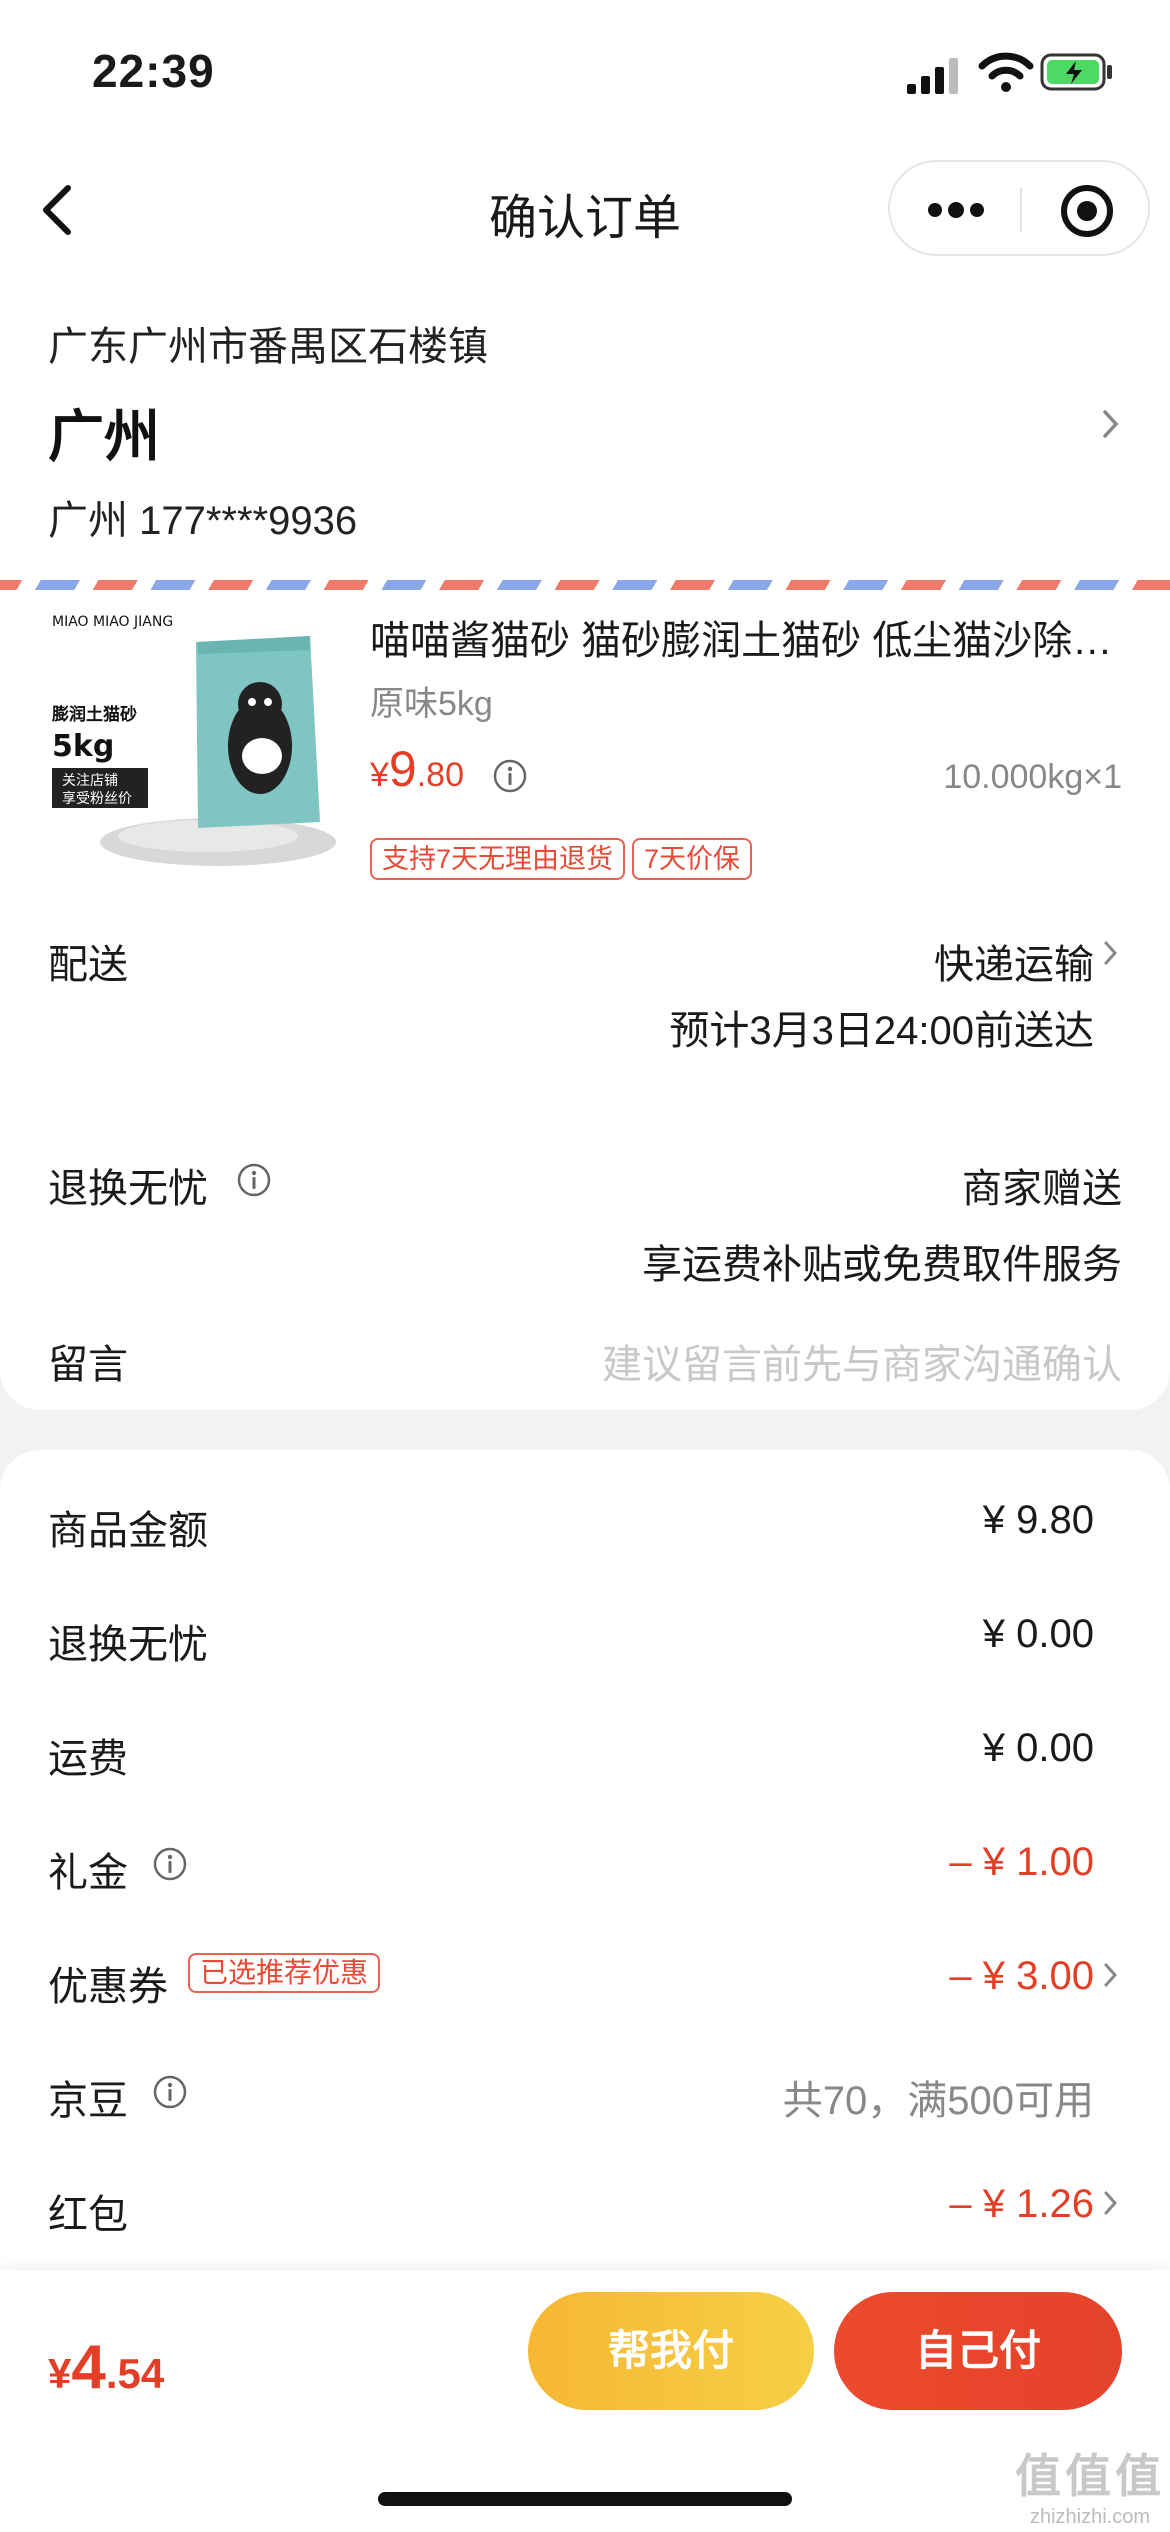  What do you see at coordinates (978, 2351) in the screenshot?
I see `self-pay-button: 自己付` at bounding box center [978, 2351].